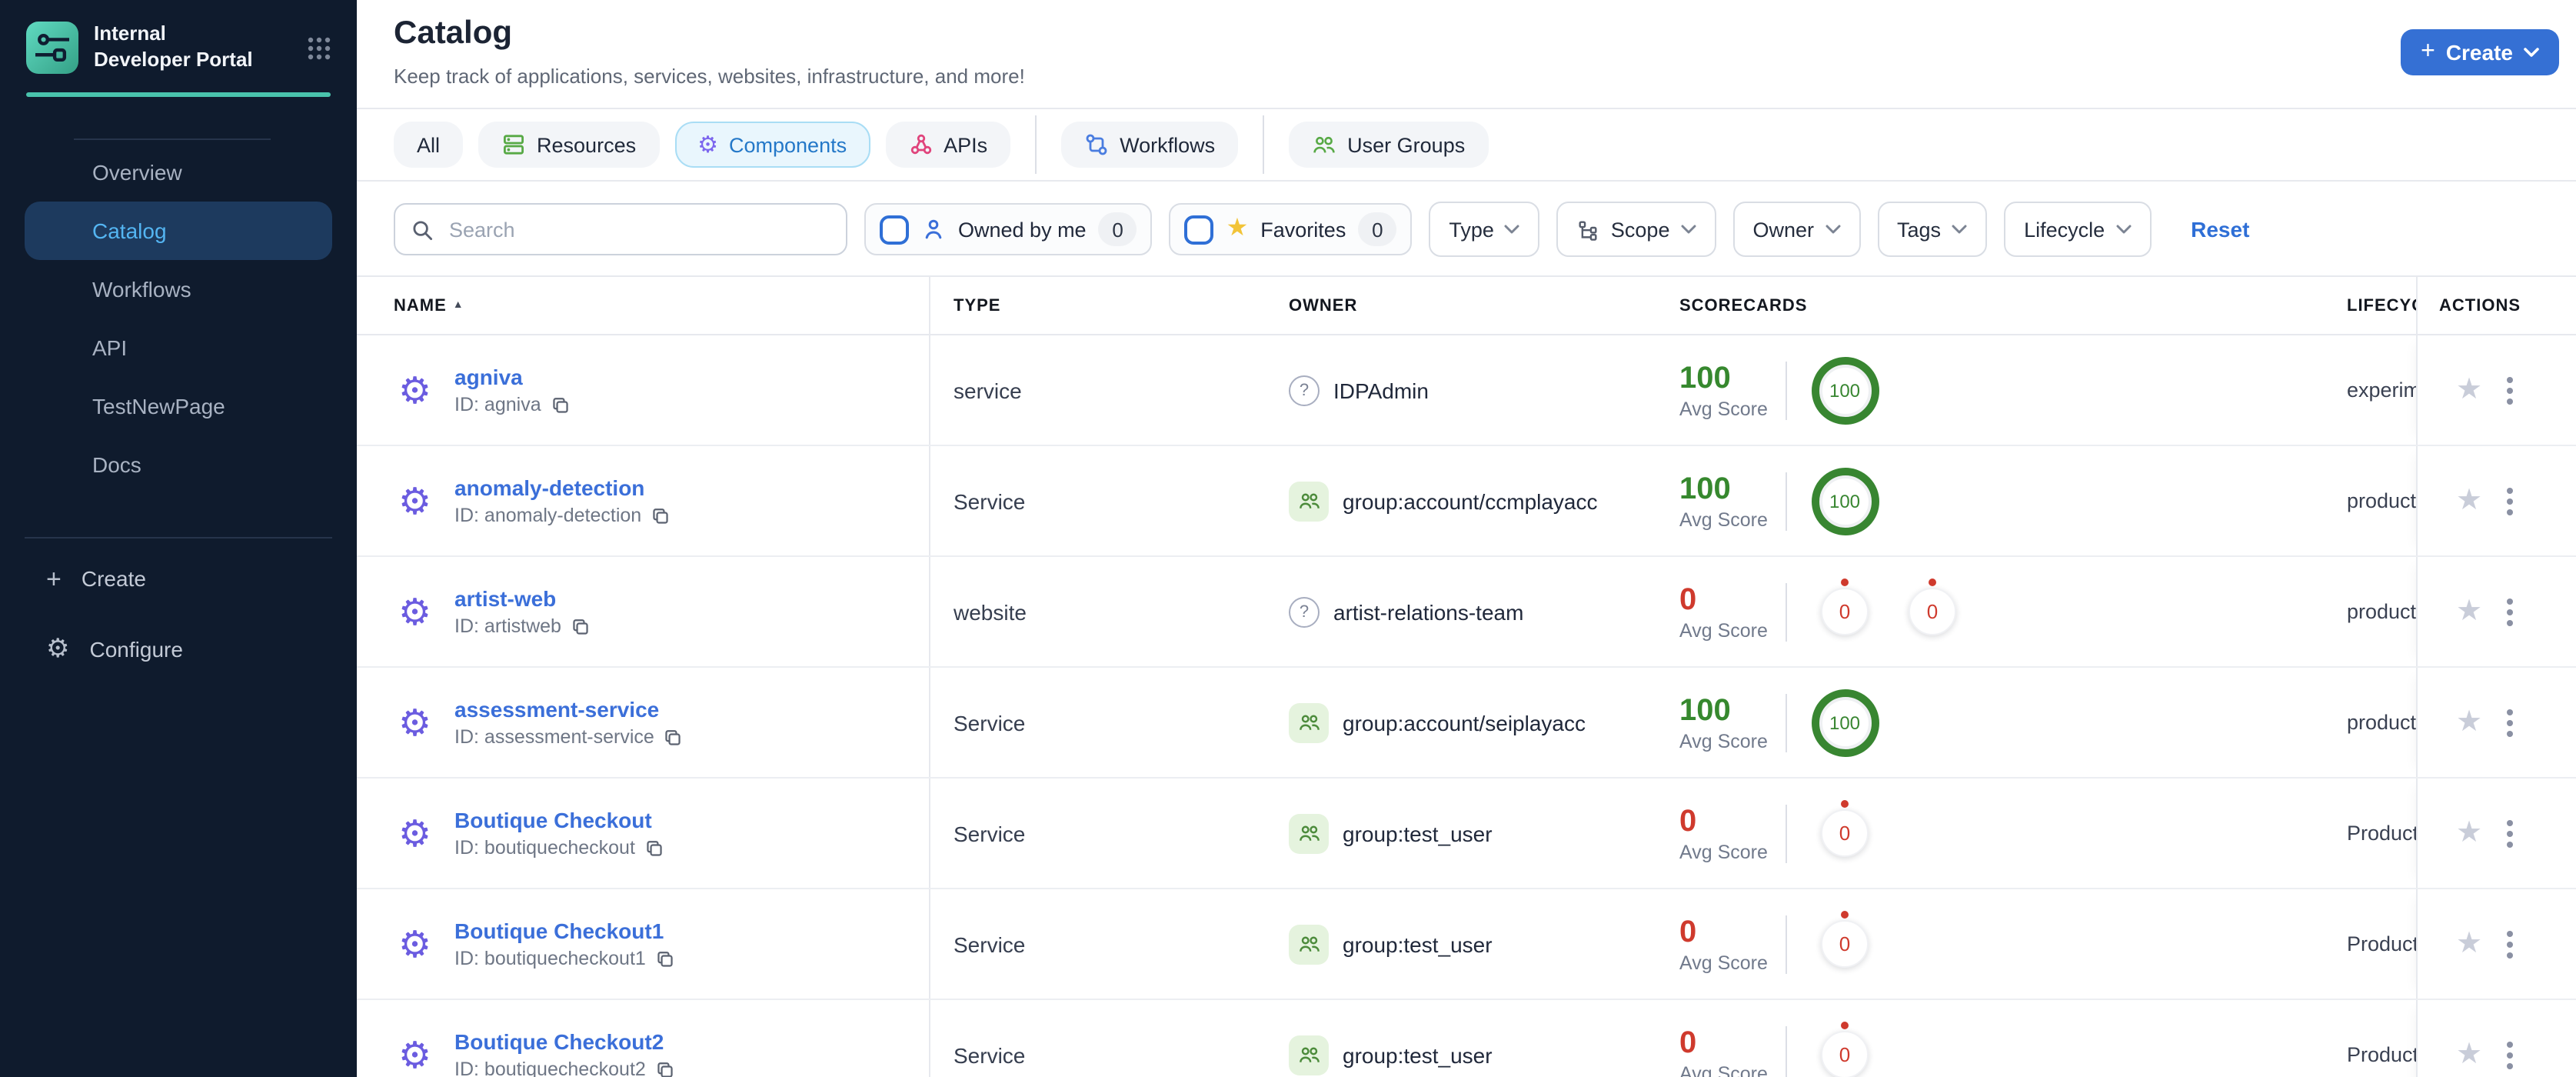 The width and height of the screenshot is (2576, 1077). What do you see at coordinates (895, 229) in the screenshot?
I see `owned-by-me-checkbox` at bounding box center [895, 229].